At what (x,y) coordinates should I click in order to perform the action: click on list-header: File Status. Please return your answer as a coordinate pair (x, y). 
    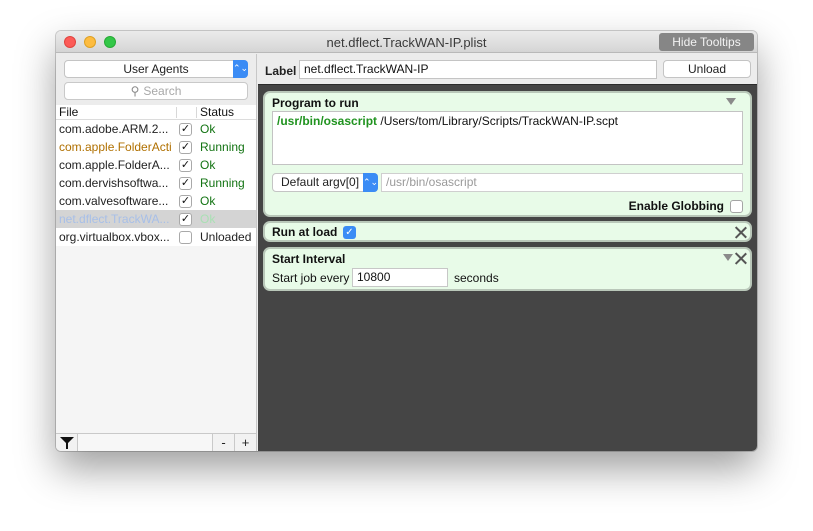
    Looking at the image, I should click on (156, 112).